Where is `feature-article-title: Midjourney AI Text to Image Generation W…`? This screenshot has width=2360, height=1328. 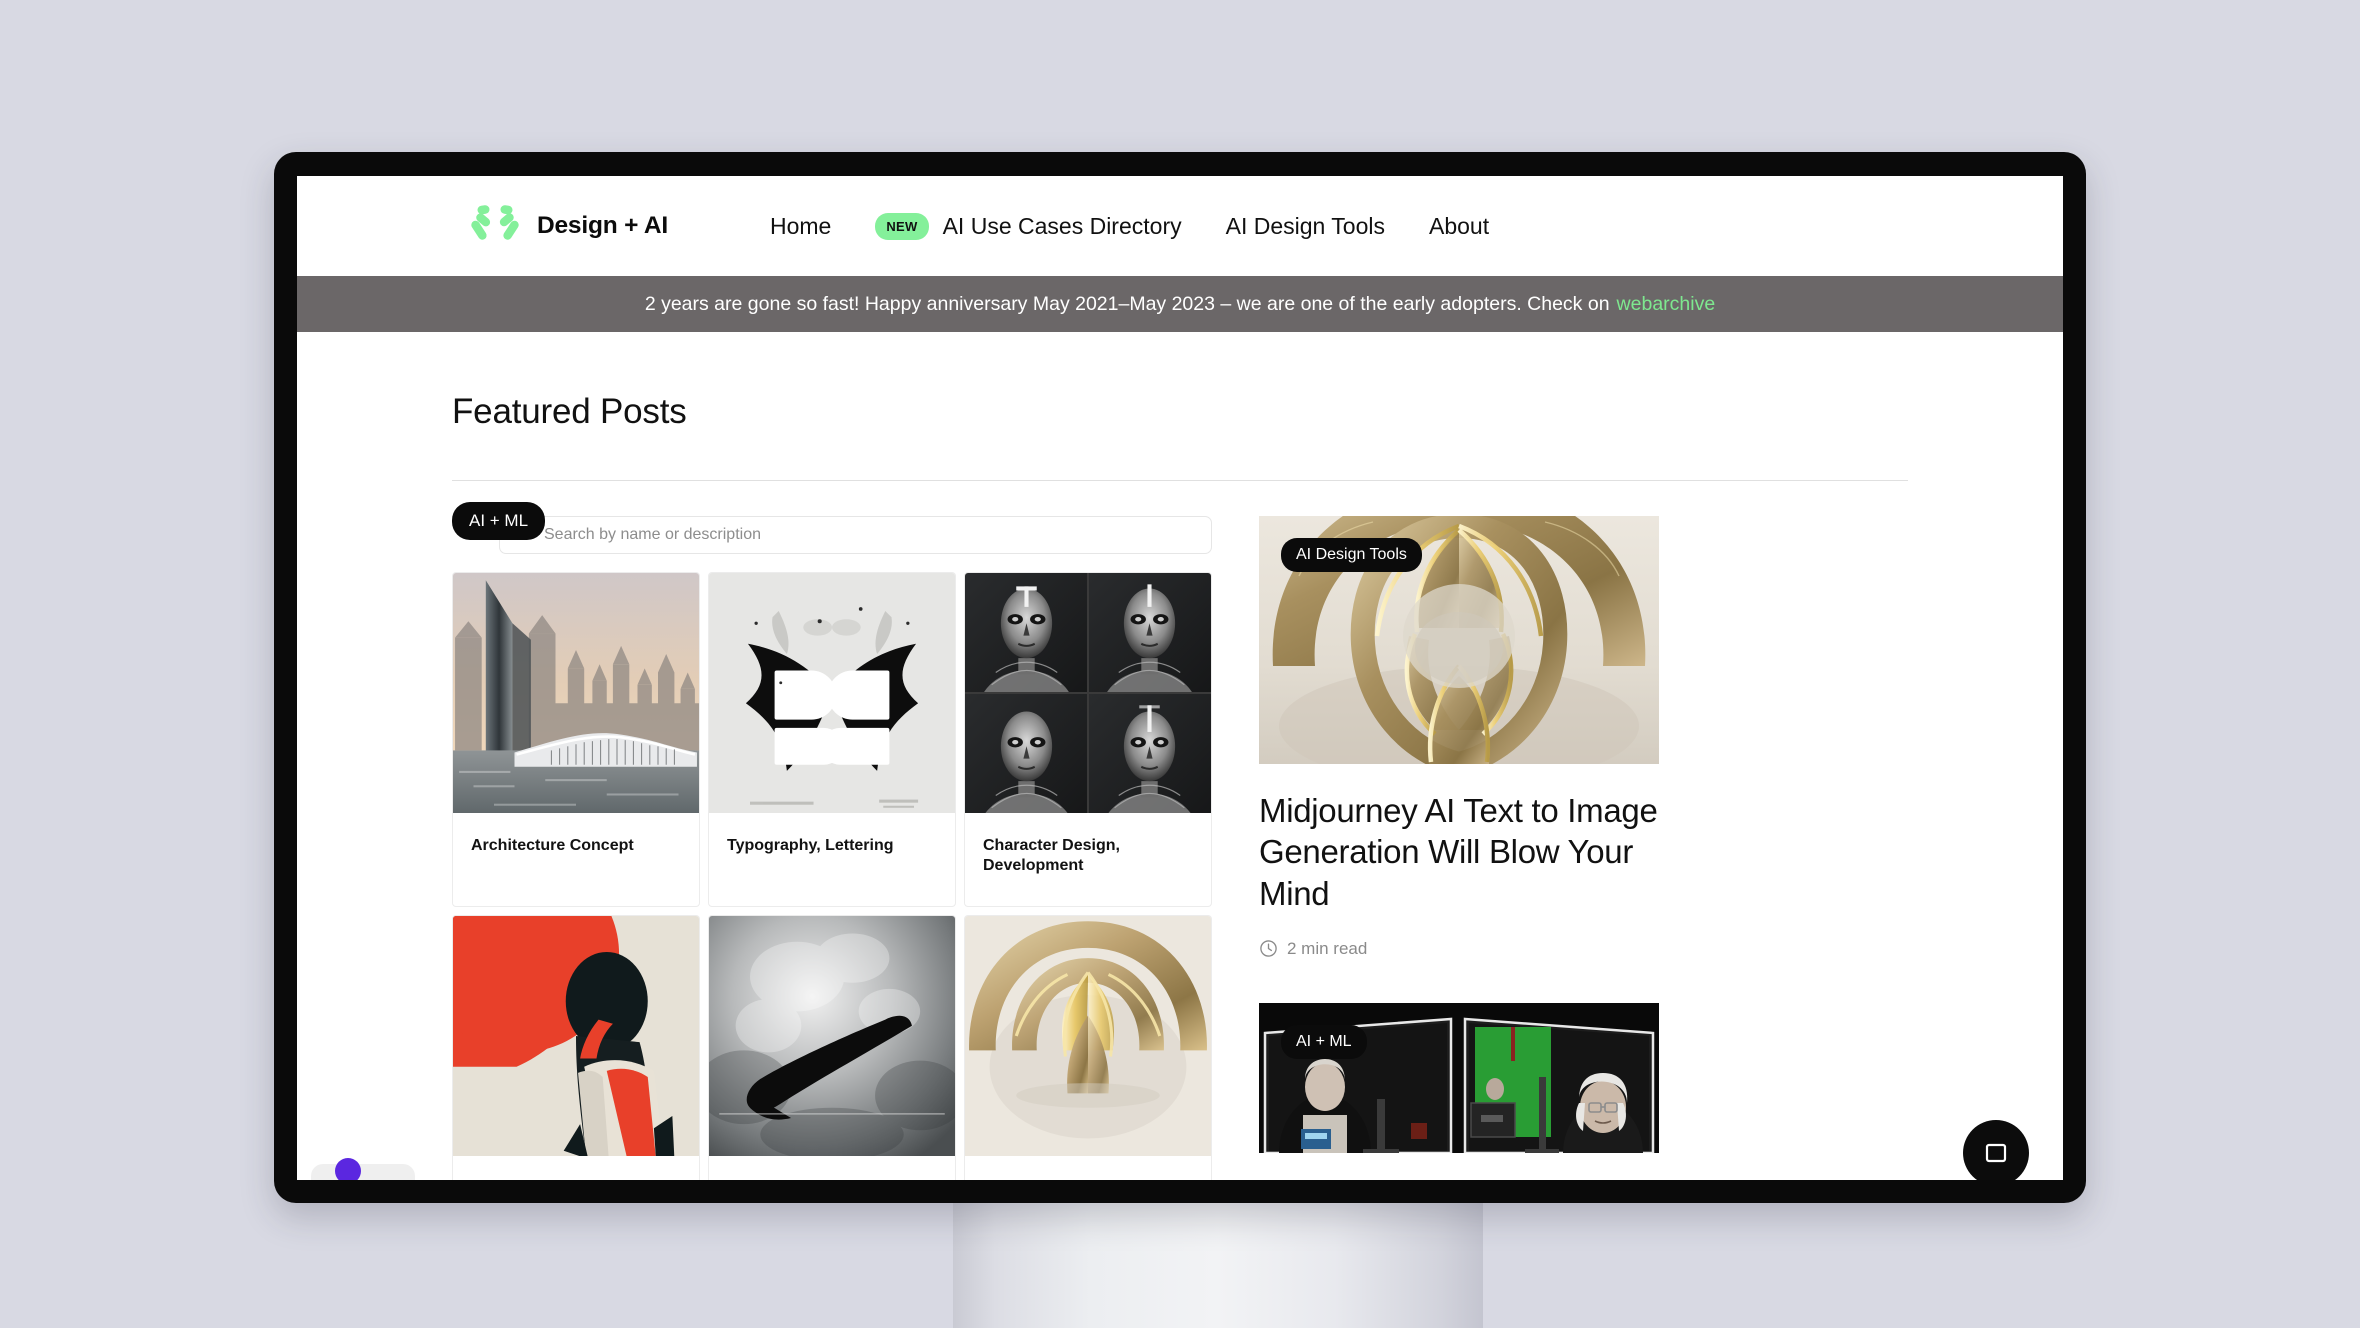
feature-article-title: Midjourney AI Text to Image Generation W… is located at coordinates (1459, 852).